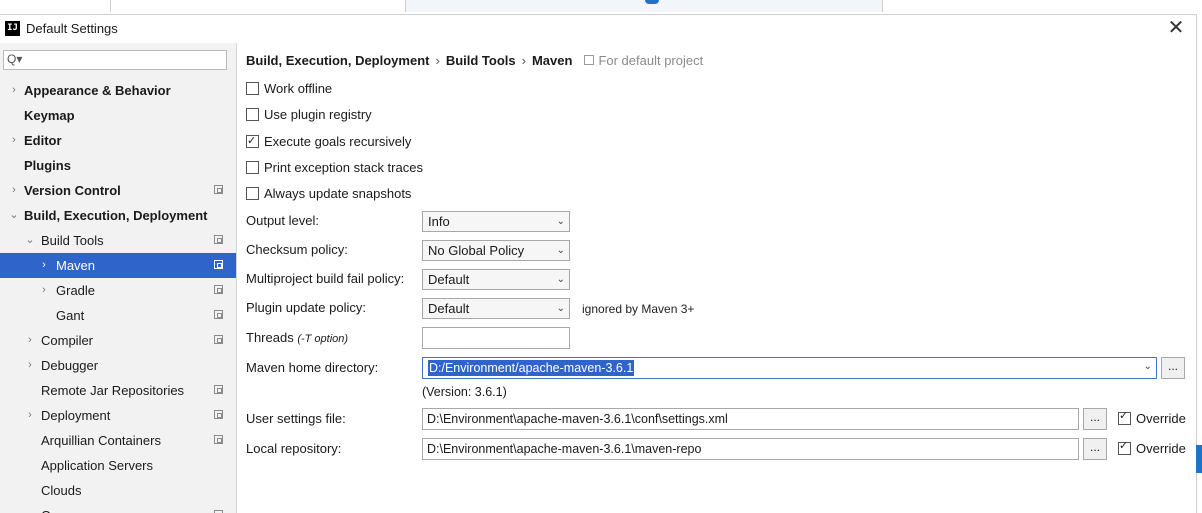 The image size is (1202, 513). Describe the element at coordinates (531, 368) in the screenshot. I see `maven-home-value: D:/Environment/apache-maven-3.6.1` at that location.